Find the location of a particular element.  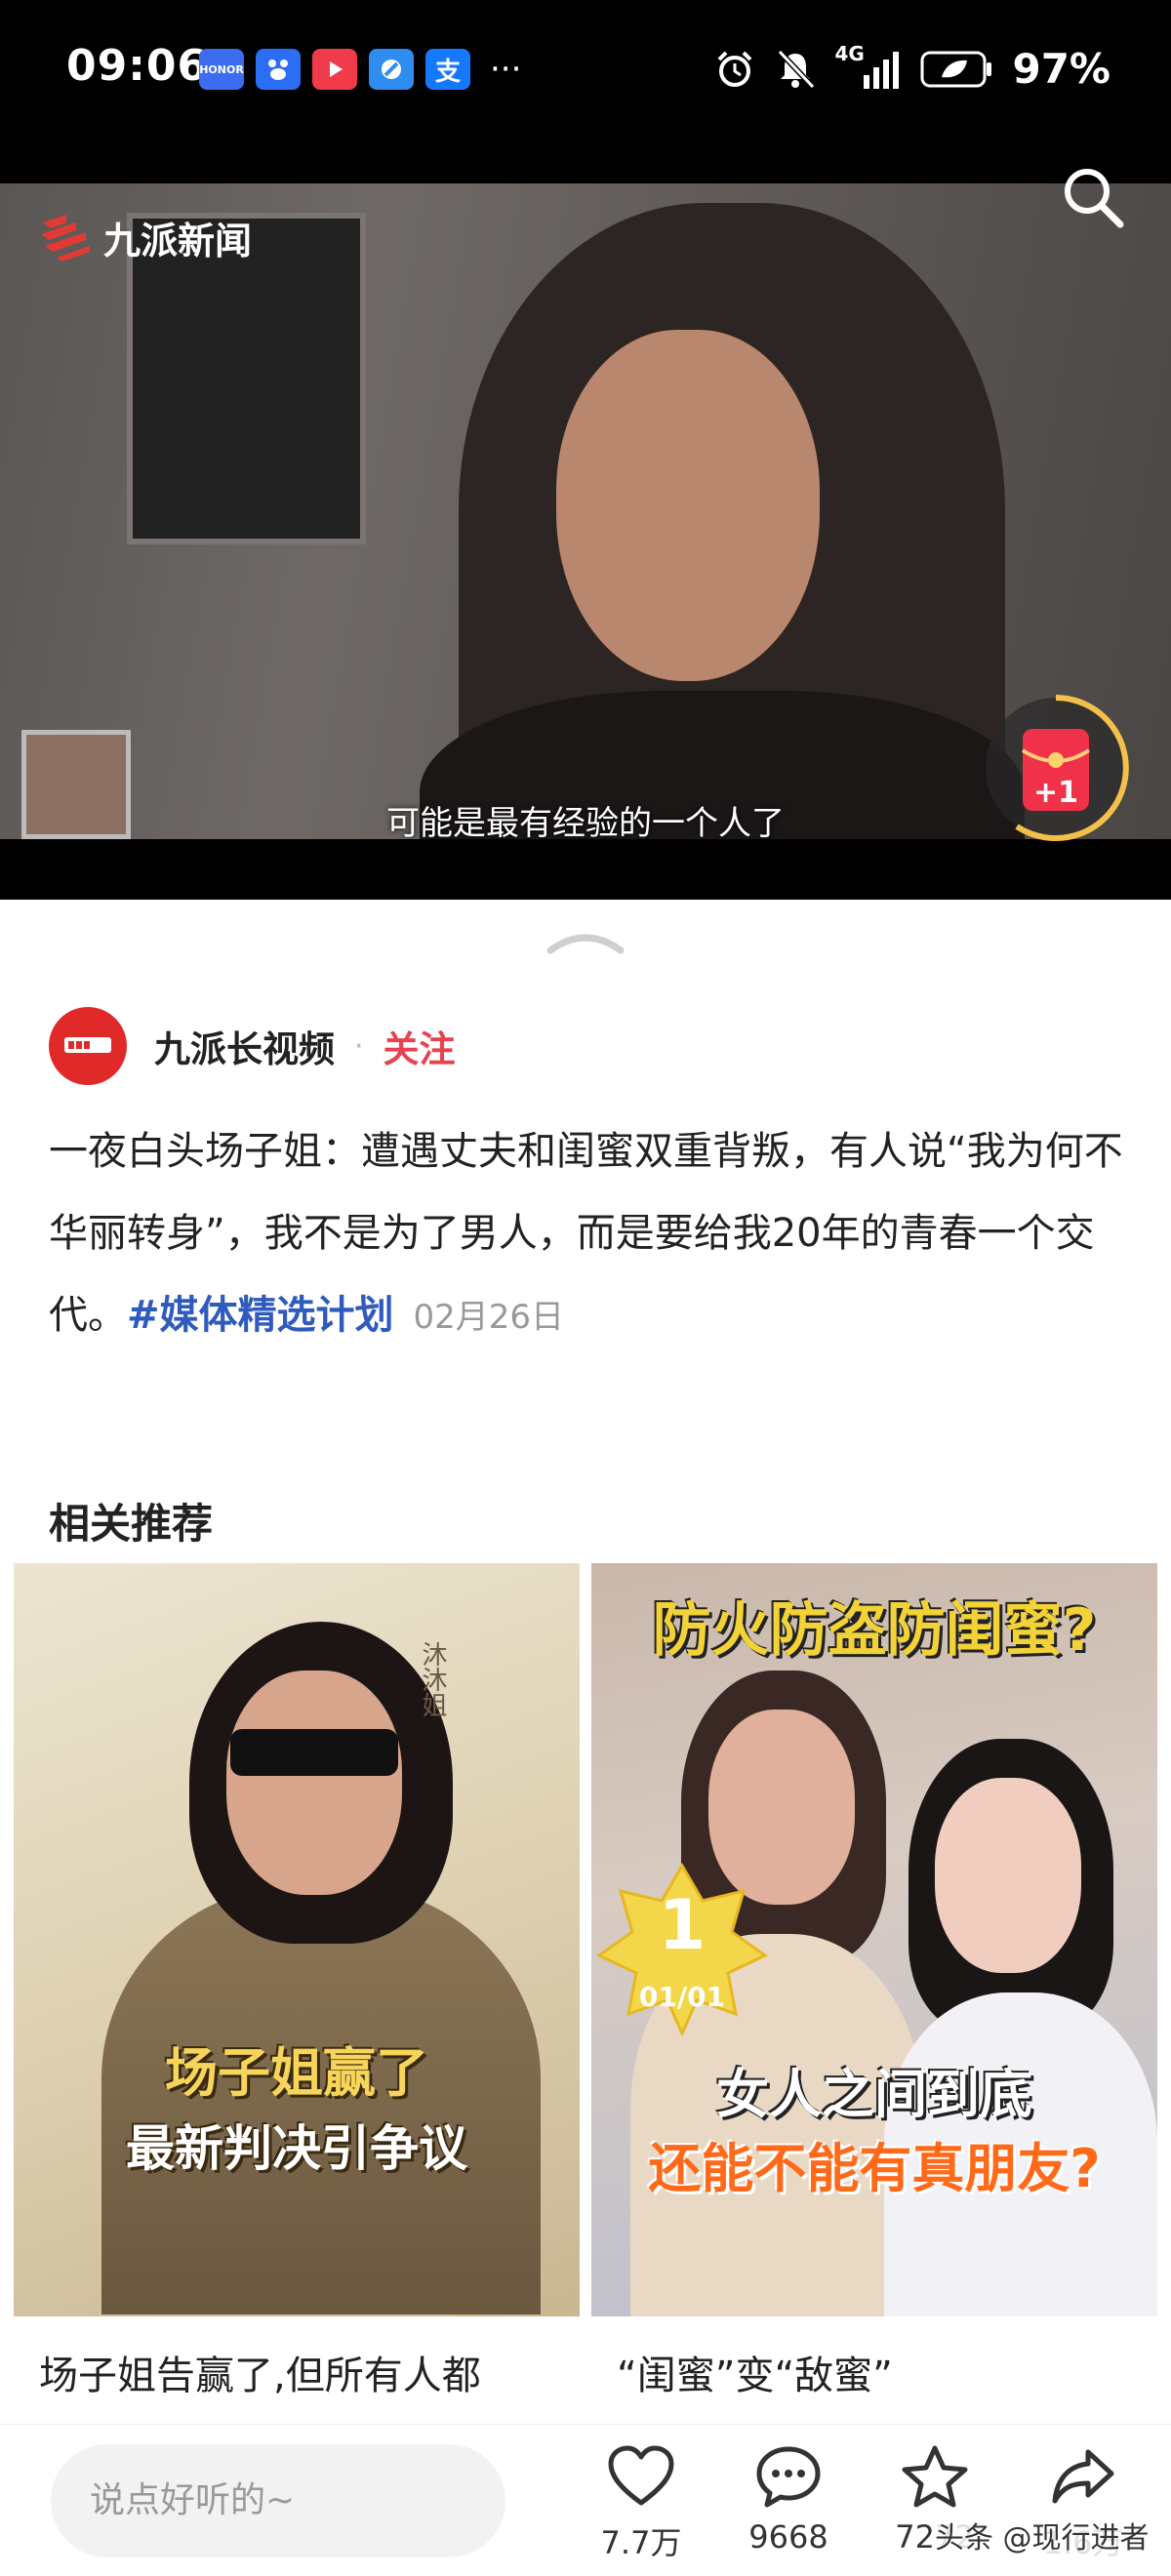

status-time: 09:06 is located at coordinates (137, 66).